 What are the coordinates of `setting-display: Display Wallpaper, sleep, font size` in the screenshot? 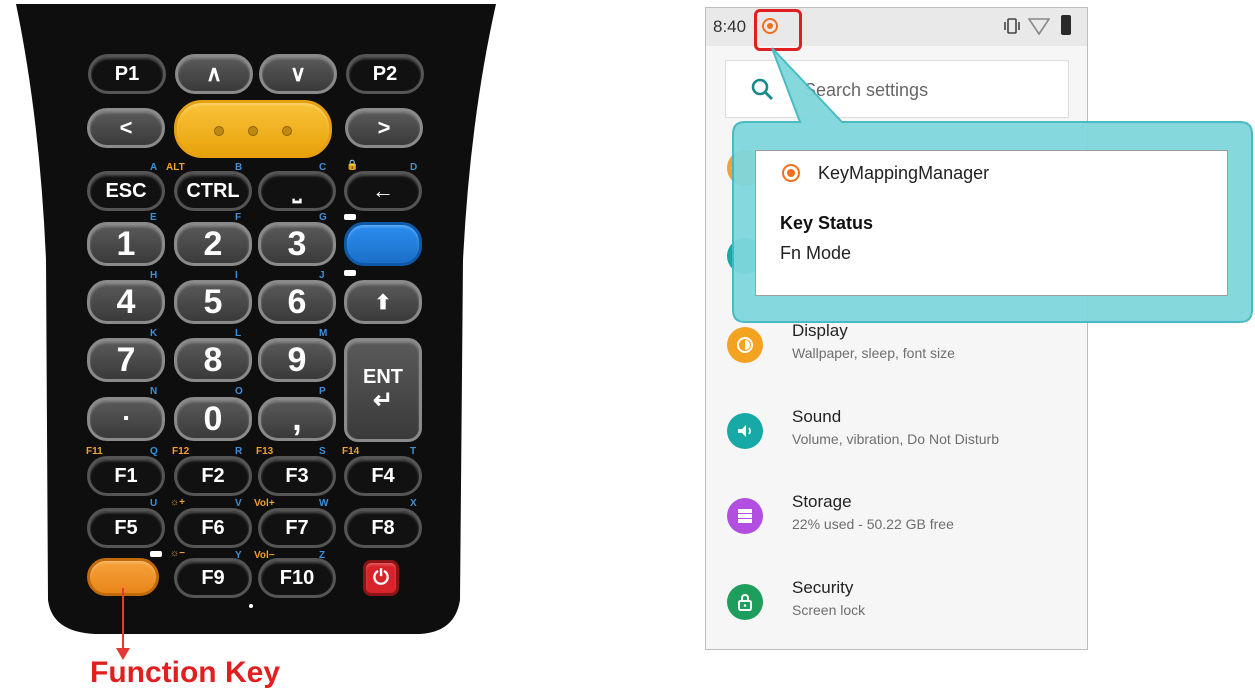 It's located at (896, 359).